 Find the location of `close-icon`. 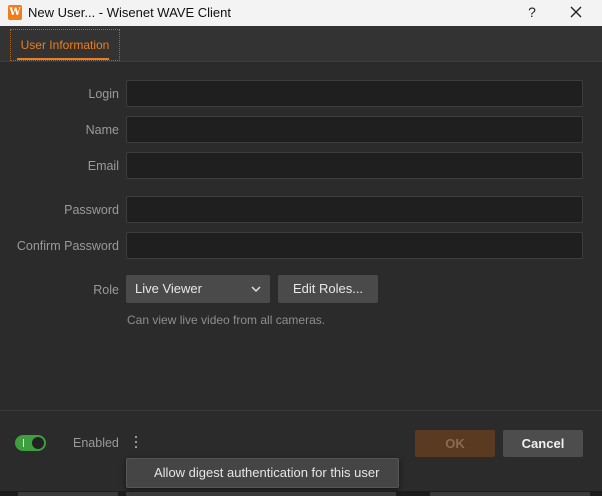

close-icon is located at coordinates (576, 12).